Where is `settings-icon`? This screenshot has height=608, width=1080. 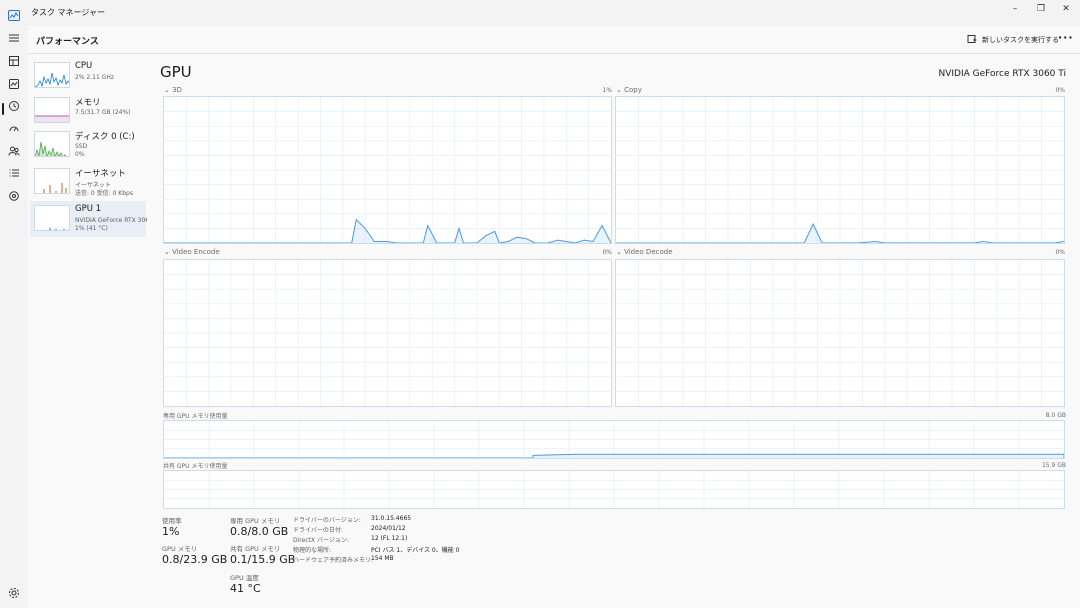
settings-icon is located at coordinates (14, 593).